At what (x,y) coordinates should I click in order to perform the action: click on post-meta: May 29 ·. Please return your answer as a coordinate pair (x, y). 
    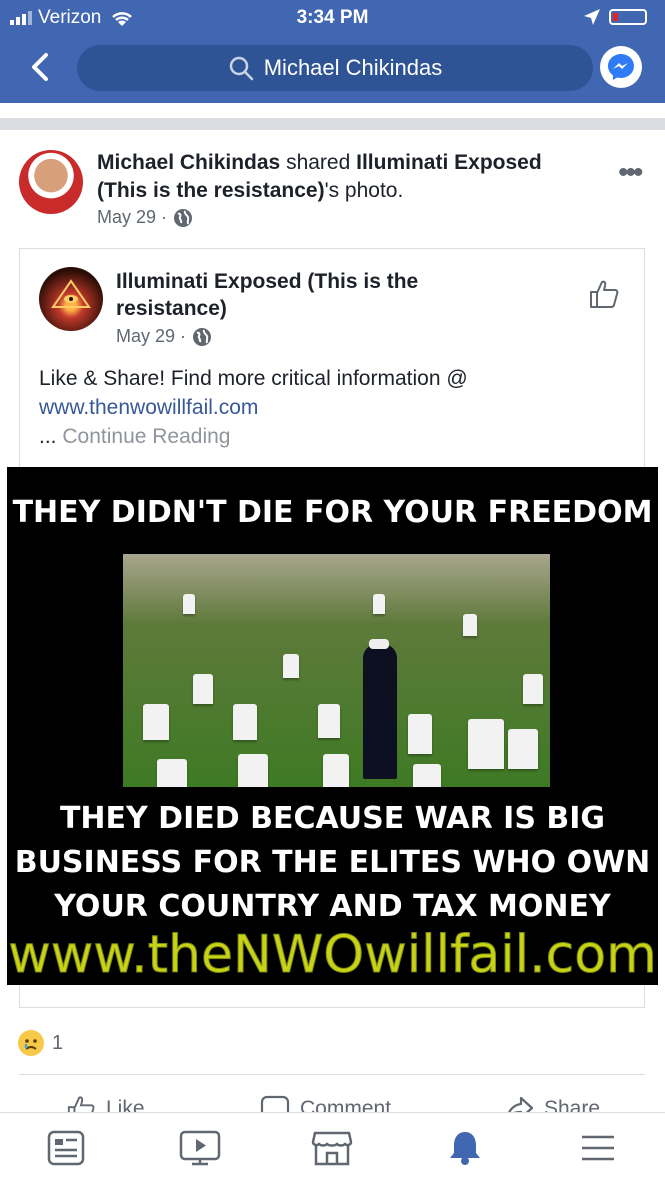
    Looking at the image, I should click on (145, 217).